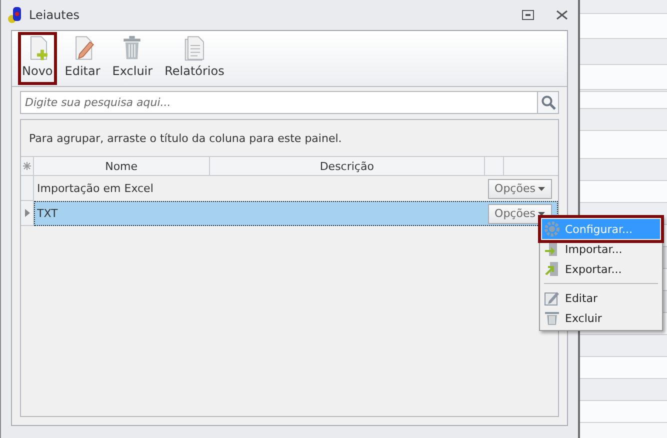 This screenshot has height=438, width=667. I want to click on edit-icon, so click(552, 298).